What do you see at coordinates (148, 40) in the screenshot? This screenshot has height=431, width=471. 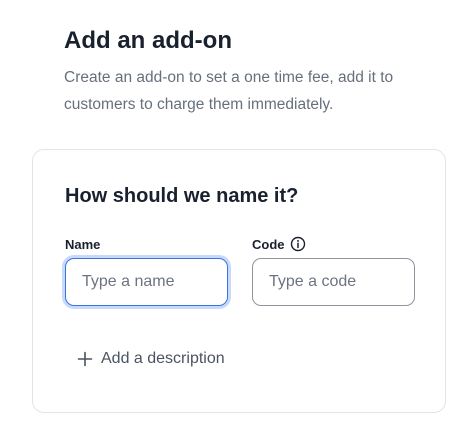 I see `page-title: Add an add-on` at bounding box center [148, 40].